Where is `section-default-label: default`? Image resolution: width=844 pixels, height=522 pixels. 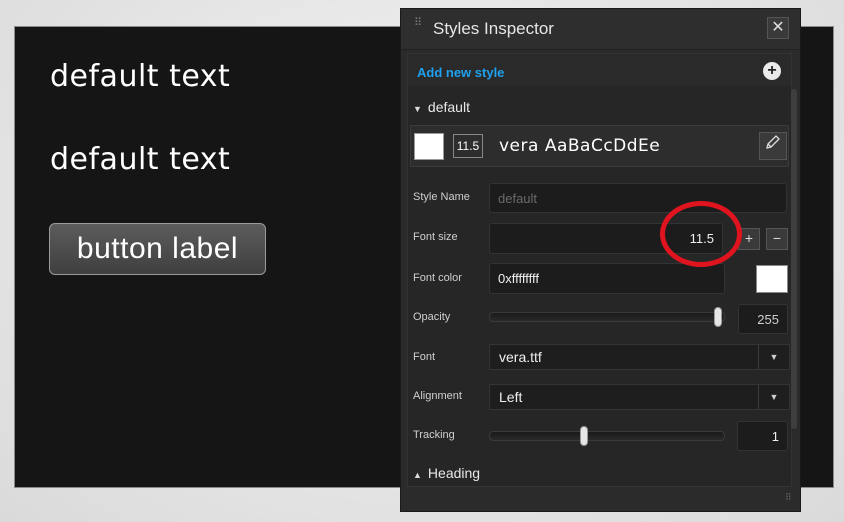
section-default-label: default is located at coordinates (448, 107).